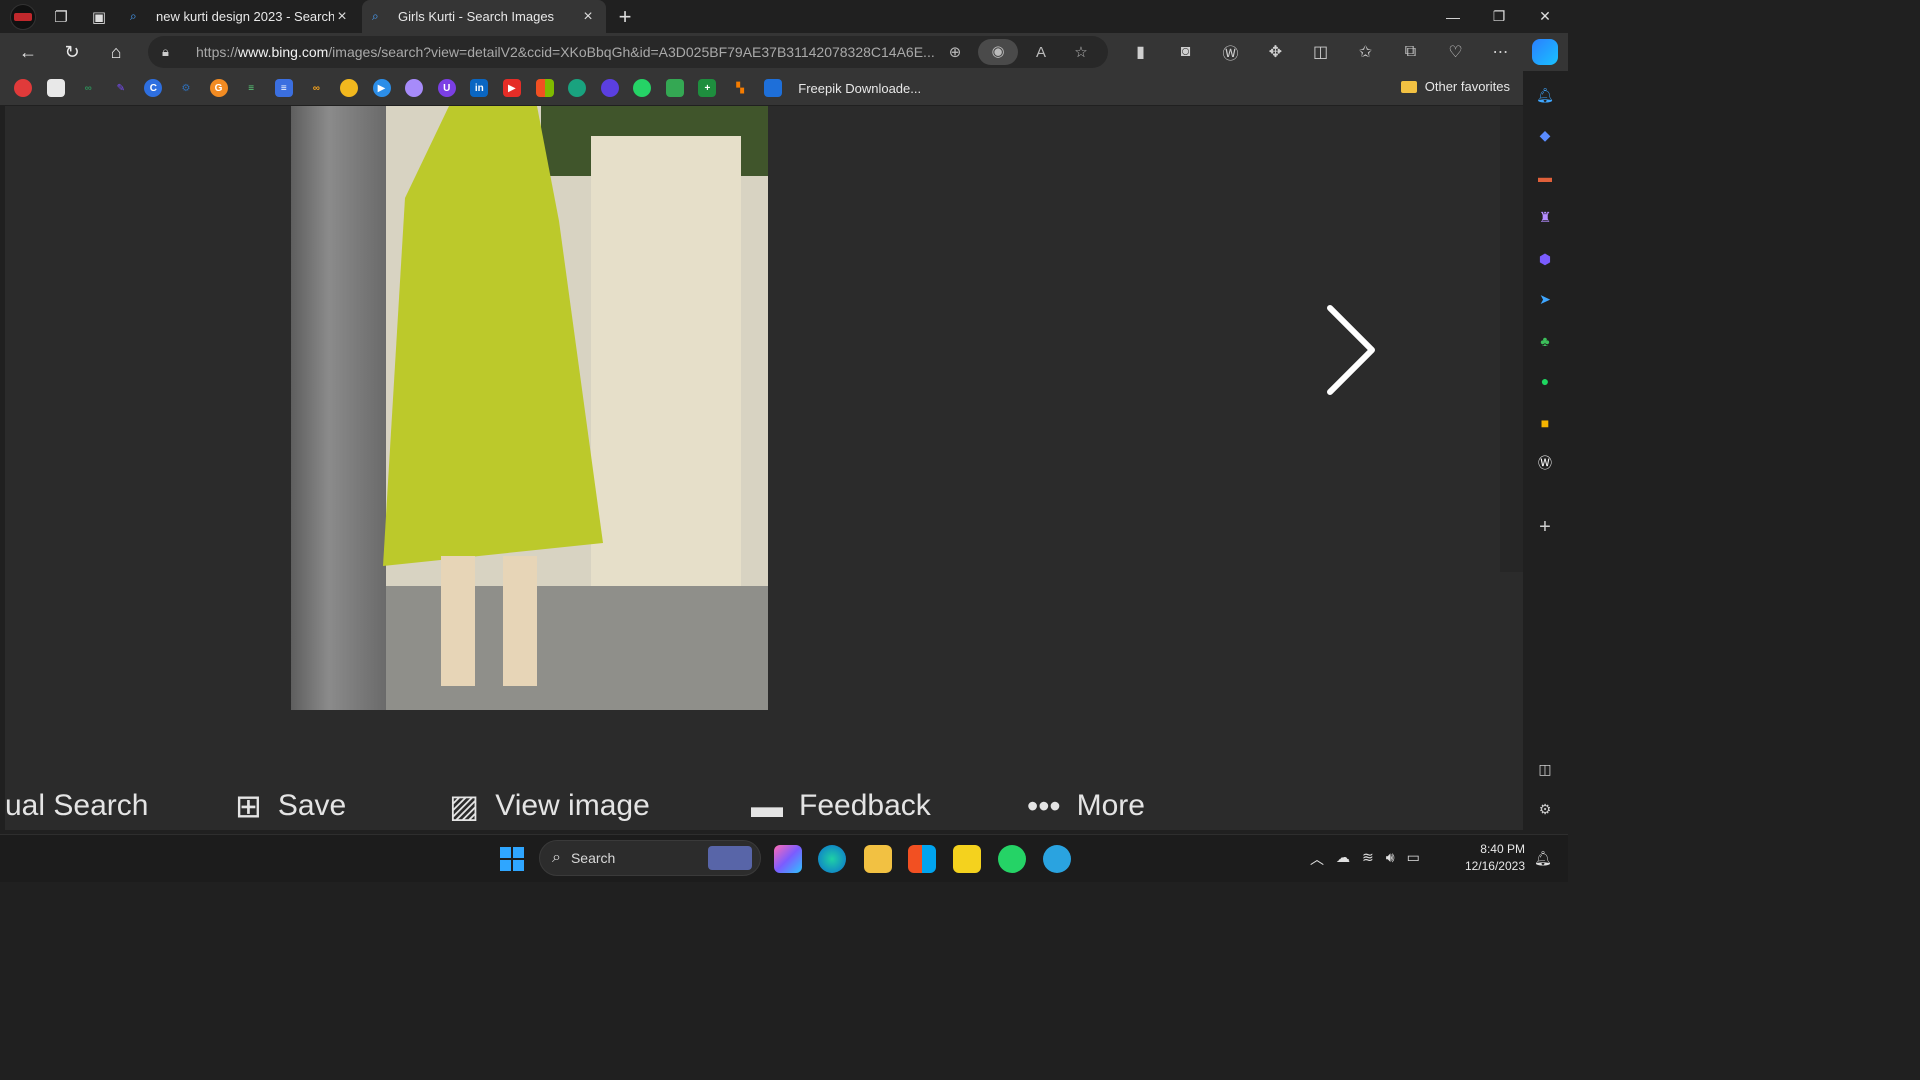 The width and height of the screenshot is (1920, 1080). I want to click on media-player-icon, so click(967, 859).